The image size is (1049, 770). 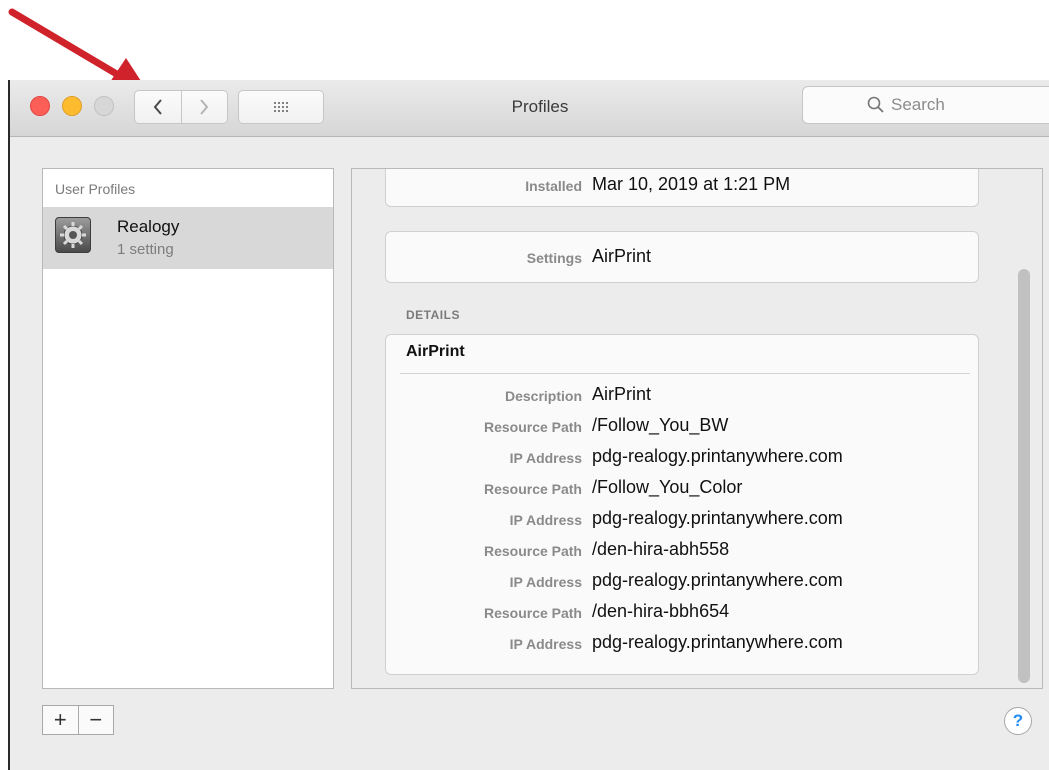 I want to click on back-button, so click(x=158, y=107).